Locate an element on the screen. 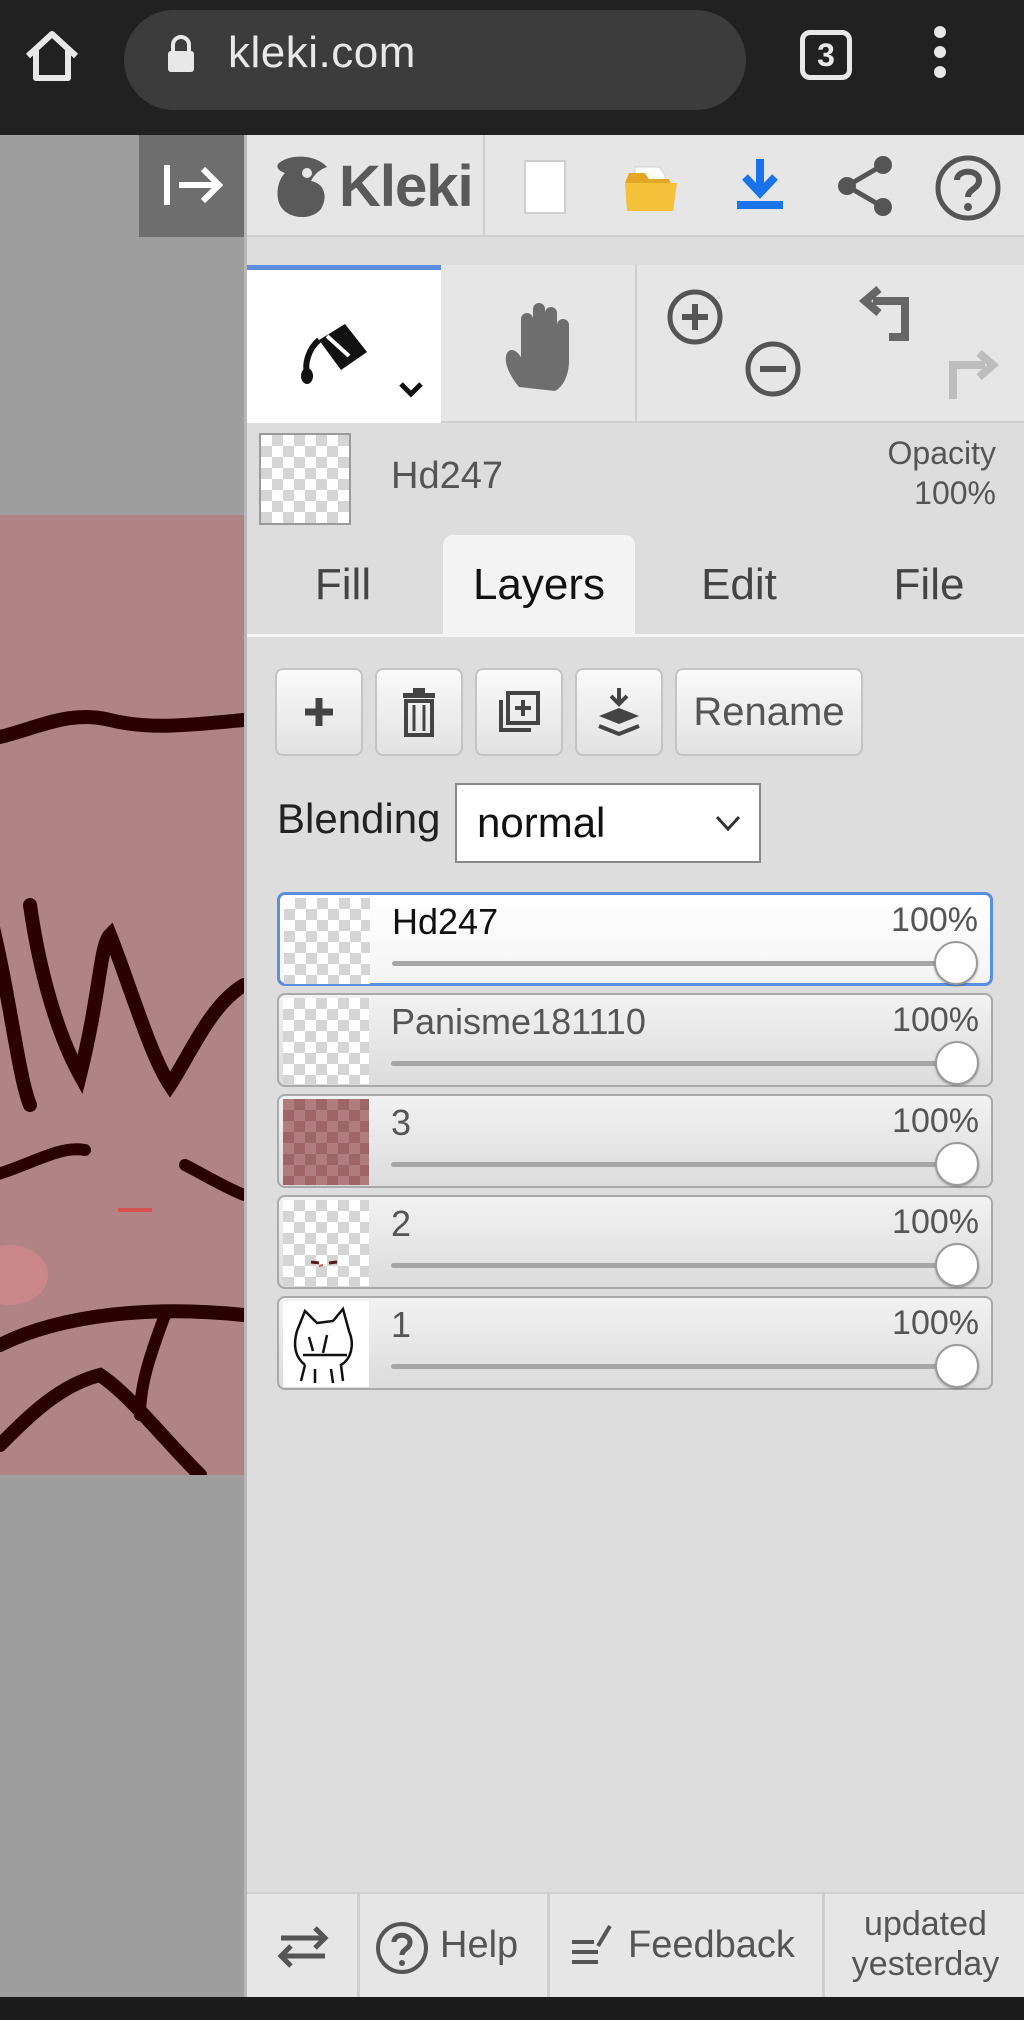 This screenshot has height=2020, width=1024. logo-text: Kleki is located at coordinates (406, 186).